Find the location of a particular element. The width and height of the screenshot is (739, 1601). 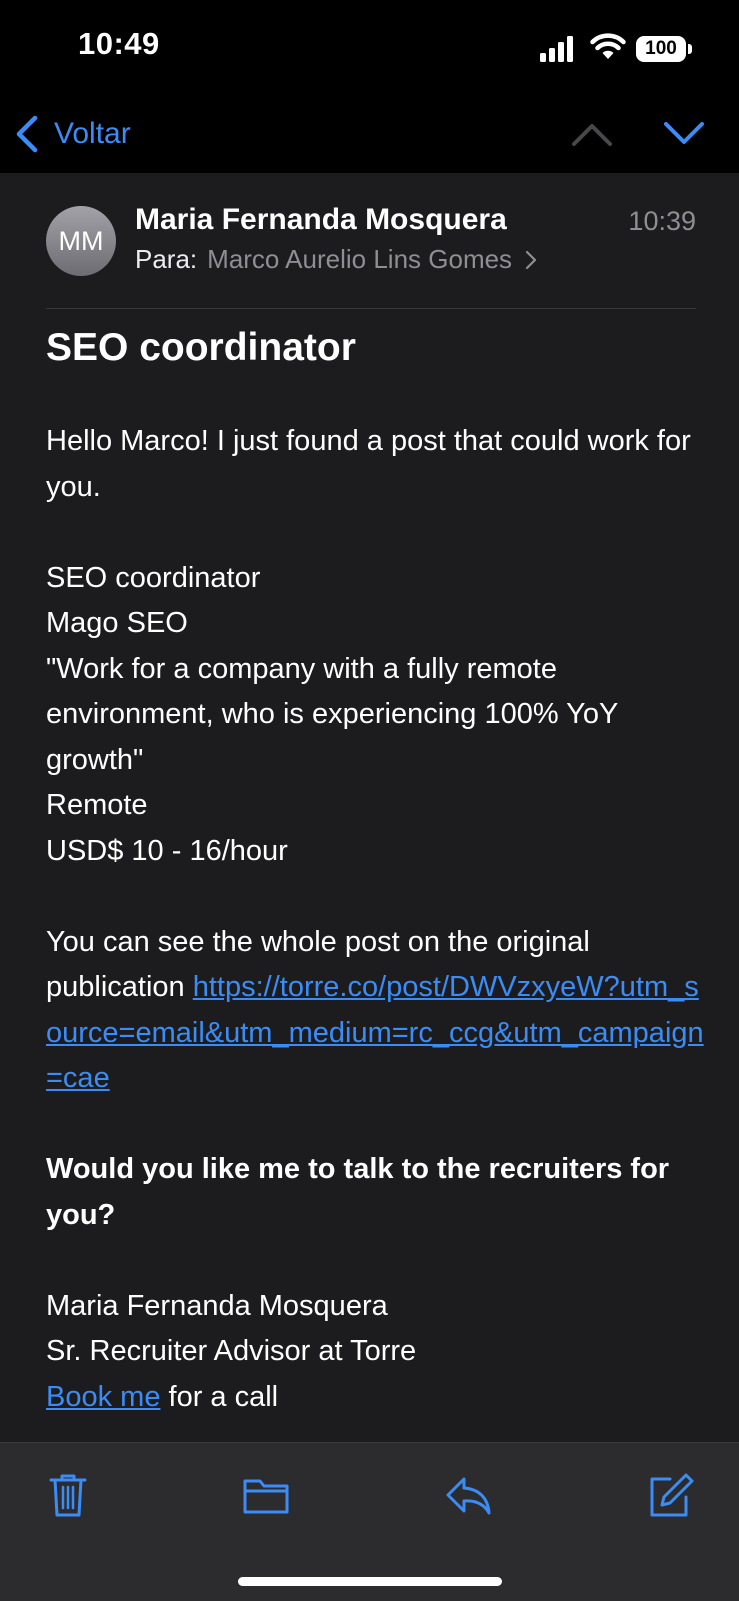

email-subject: SEO coordinator is located at coordinates (201, 347).